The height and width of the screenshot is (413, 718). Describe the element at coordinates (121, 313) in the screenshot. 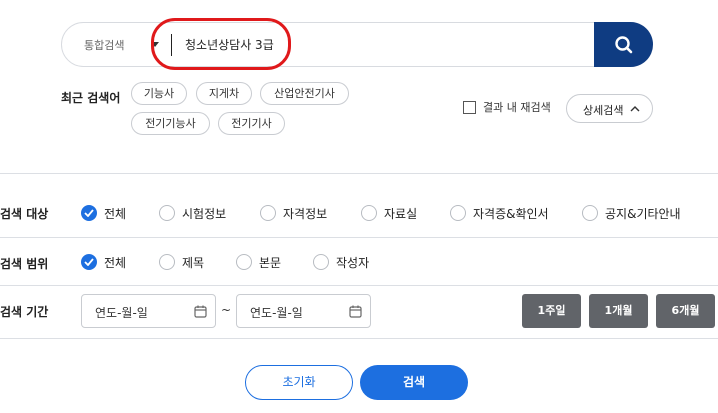

I see `start-date-placeholder: 연도-월-일` at that location.